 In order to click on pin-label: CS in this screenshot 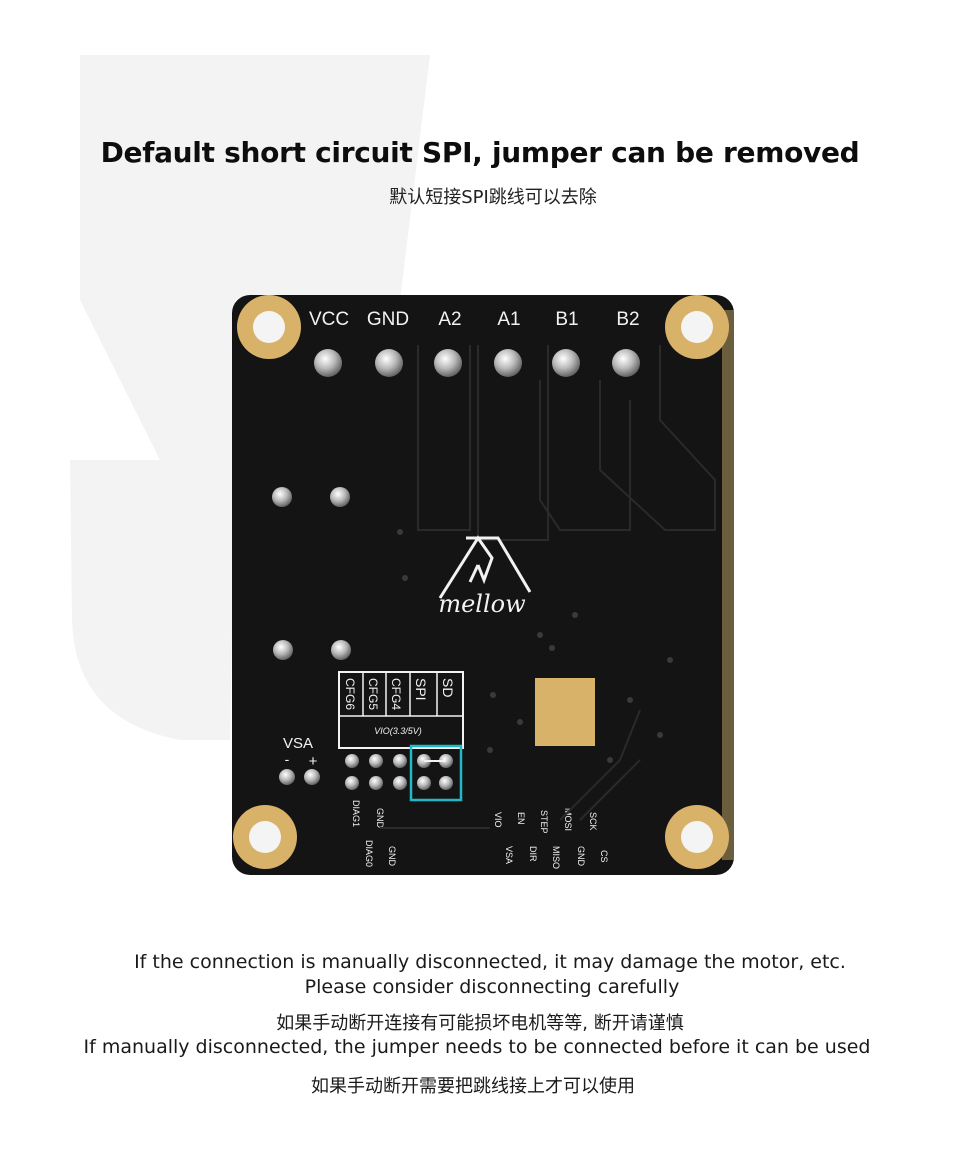, I will do `click(604, 856)`.